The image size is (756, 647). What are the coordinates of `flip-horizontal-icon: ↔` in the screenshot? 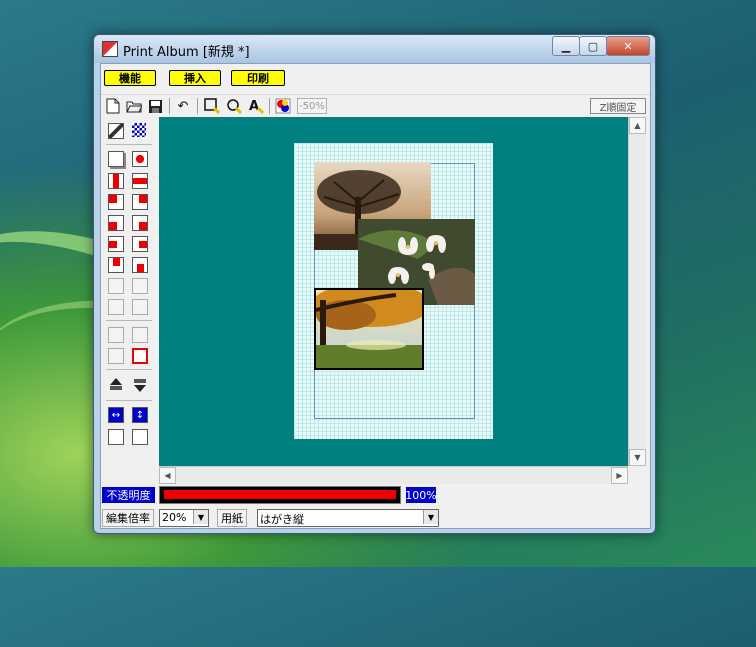 It's located at (116, 415).